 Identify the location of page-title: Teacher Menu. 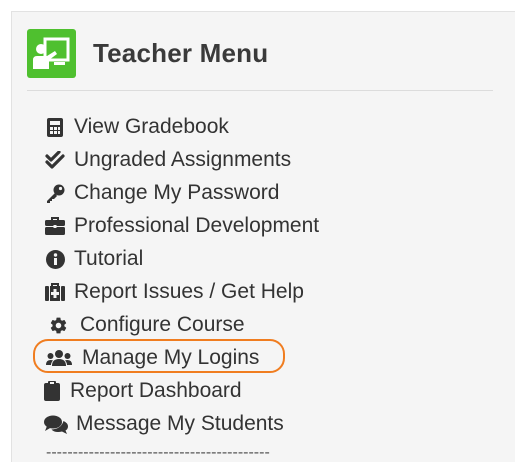
(181, 53).